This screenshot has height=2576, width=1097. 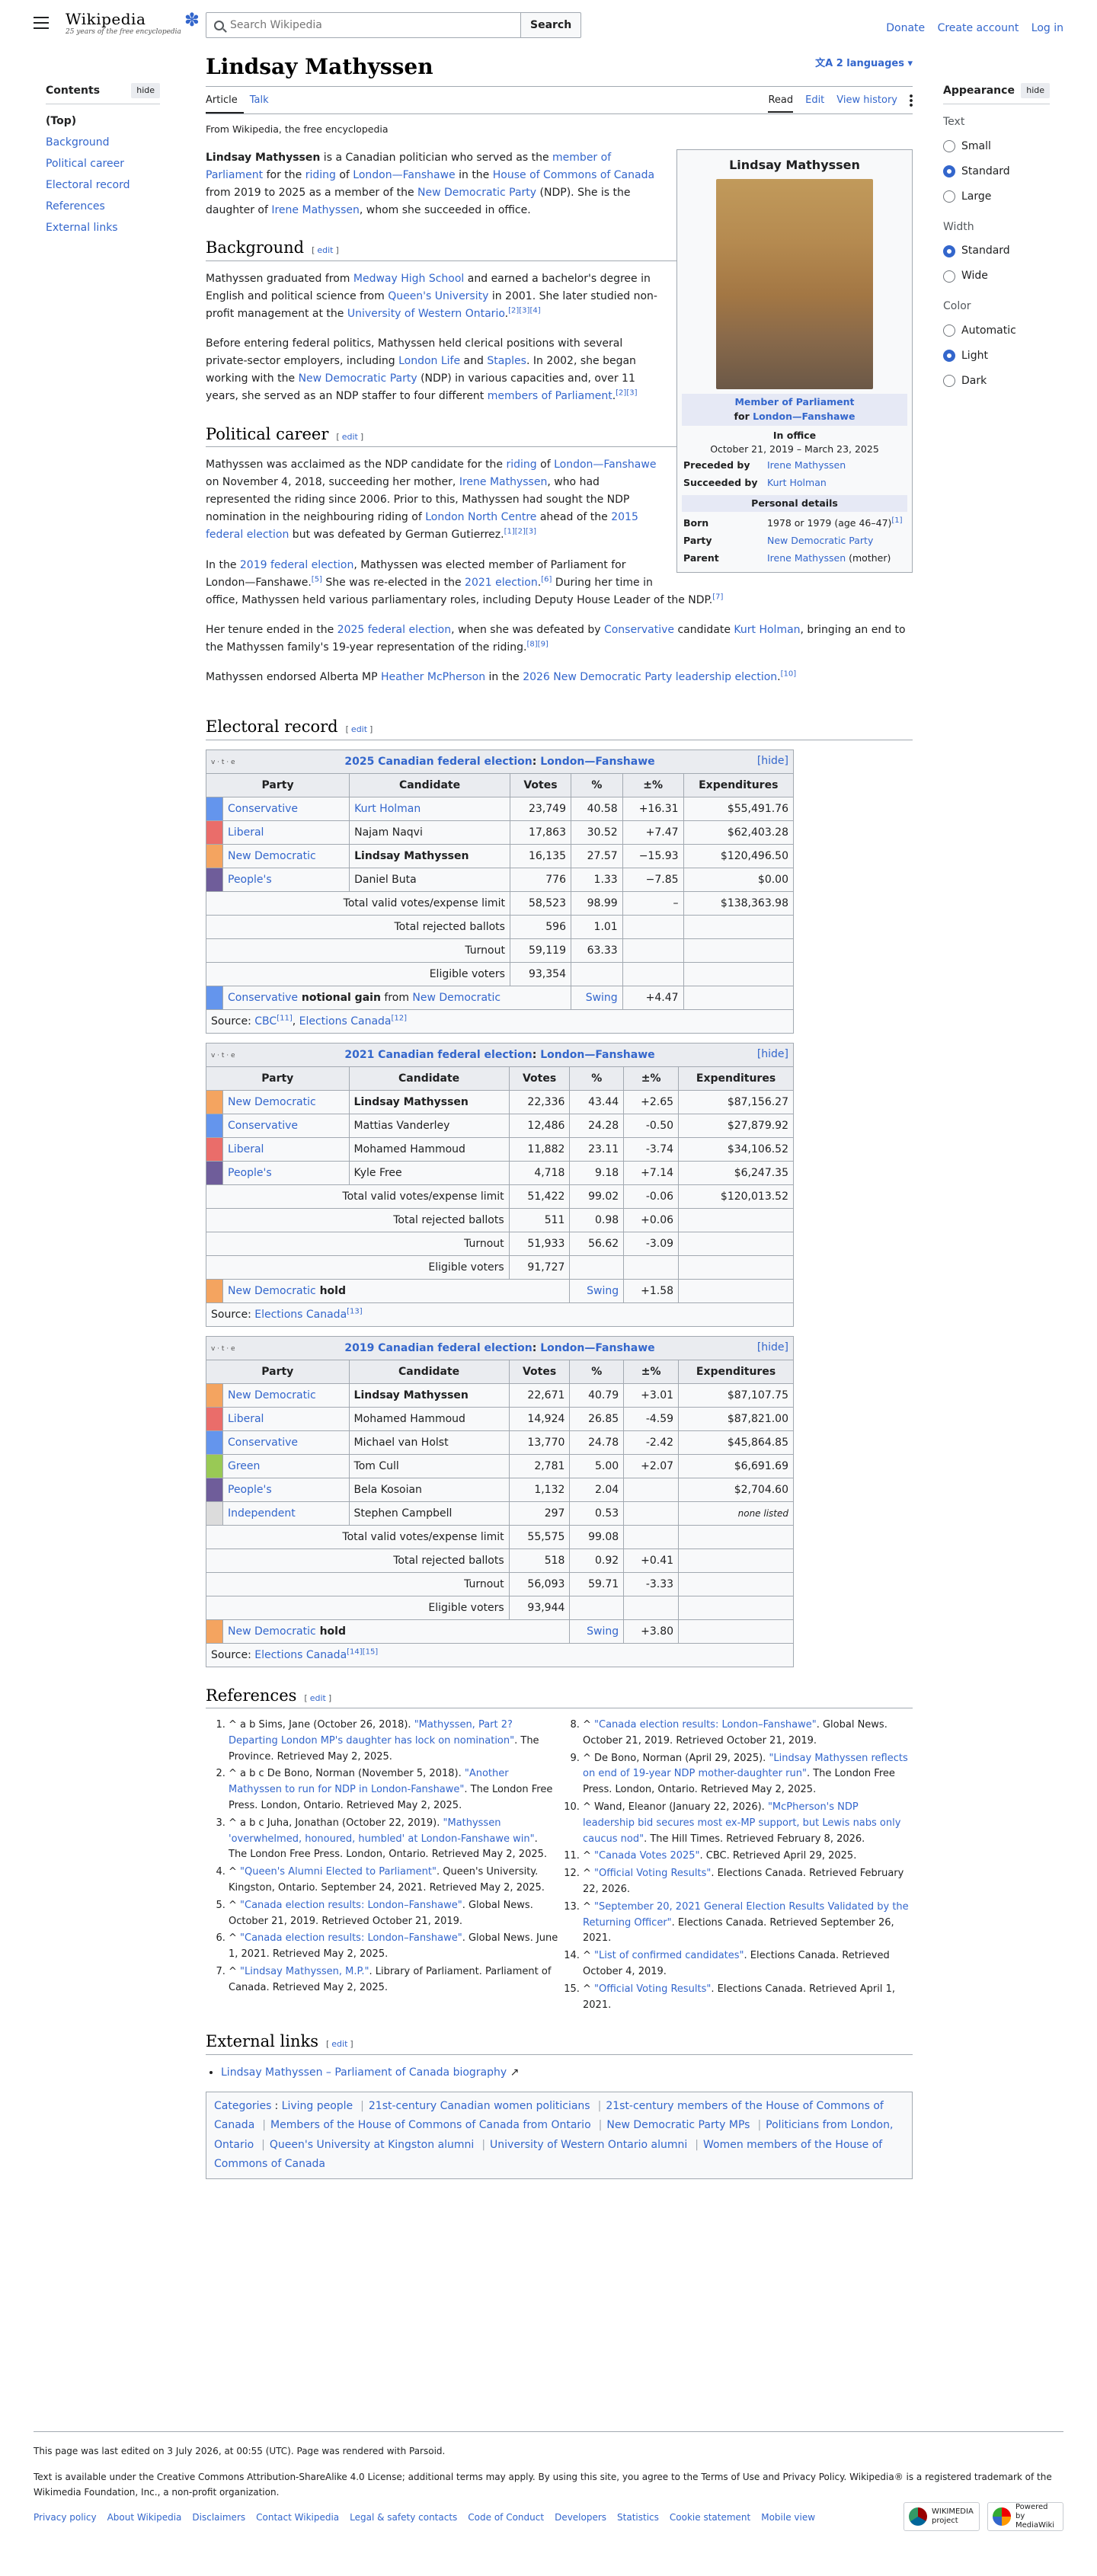 What do you see at coordinates (387, 809) in the screenshot?
I see `candidate-link: Kurt Holman` at bounding box center [387, 809].